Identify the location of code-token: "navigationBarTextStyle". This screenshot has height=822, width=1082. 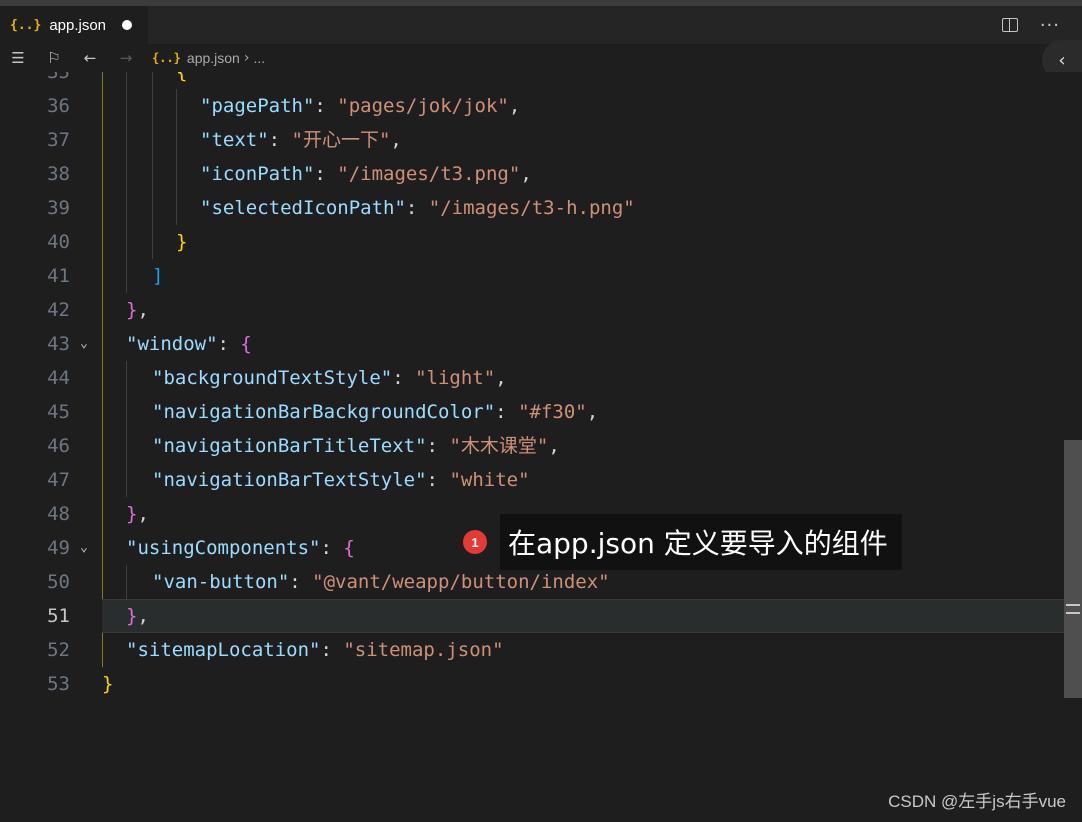
(289, 480).